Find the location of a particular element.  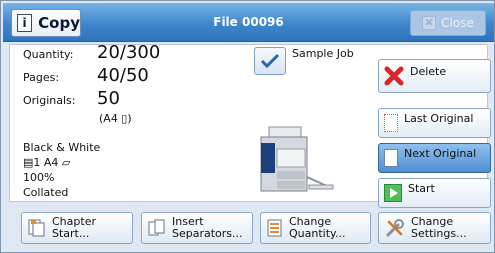

delete-label: Delete is located at coordinates (428, 71).